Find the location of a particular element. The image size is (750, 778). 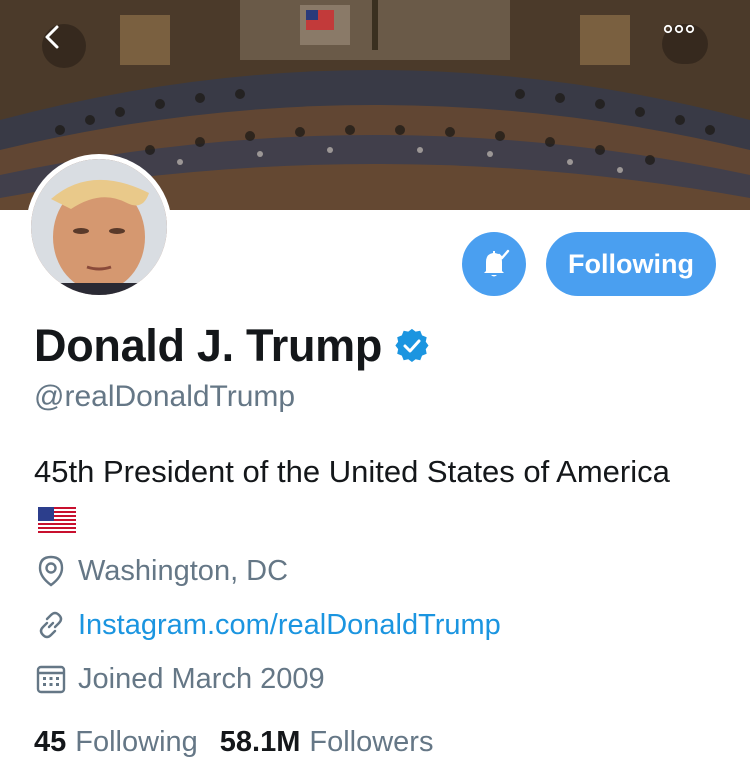

profile-website: Instagram.com/realDonaldTrump is located at coordinates (267, 625).